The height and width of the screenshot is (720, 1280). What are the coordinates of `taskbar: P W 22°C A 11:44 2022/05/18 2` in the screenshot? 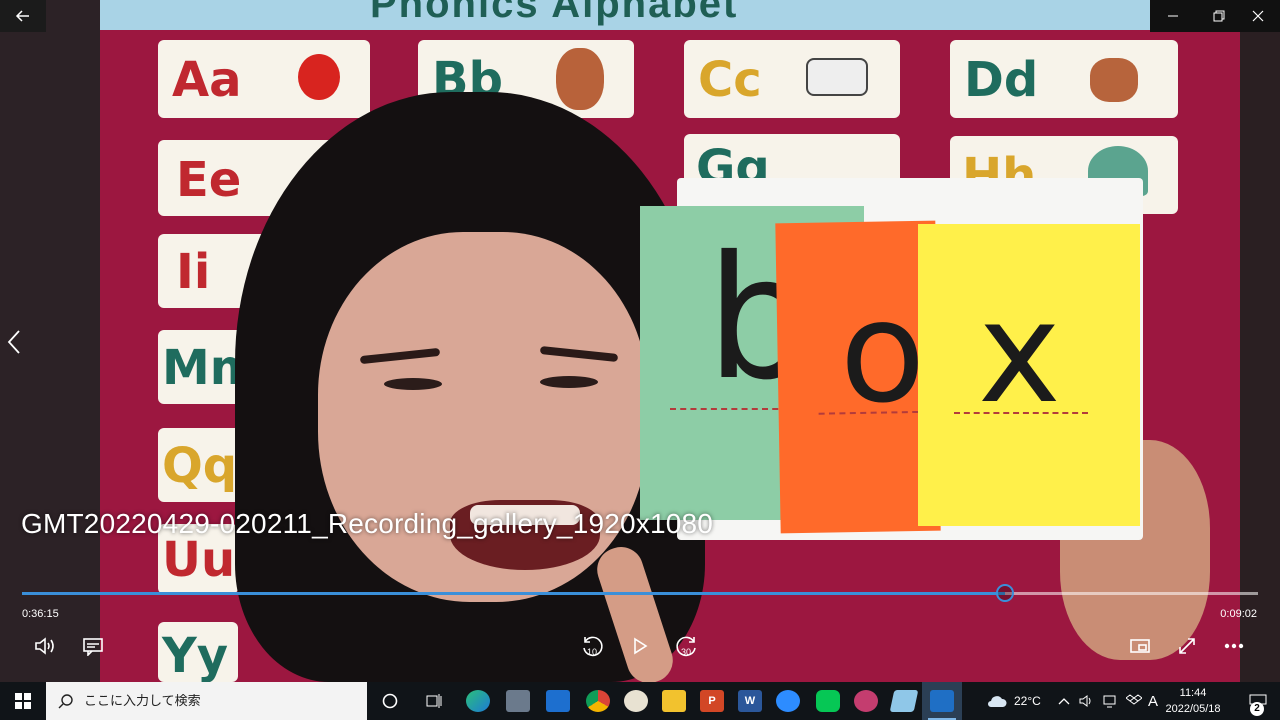 It's located at (640, 701).